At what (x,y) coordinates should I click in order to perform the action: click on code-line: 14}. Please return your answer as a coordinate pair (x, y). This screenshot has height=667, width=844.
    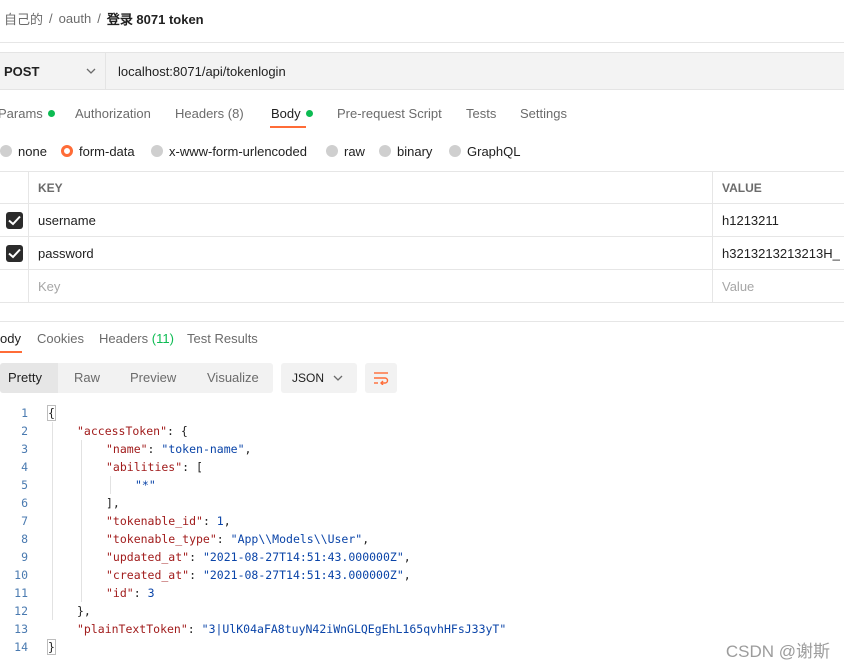
    Looking at the image, I should click on (422, 647).